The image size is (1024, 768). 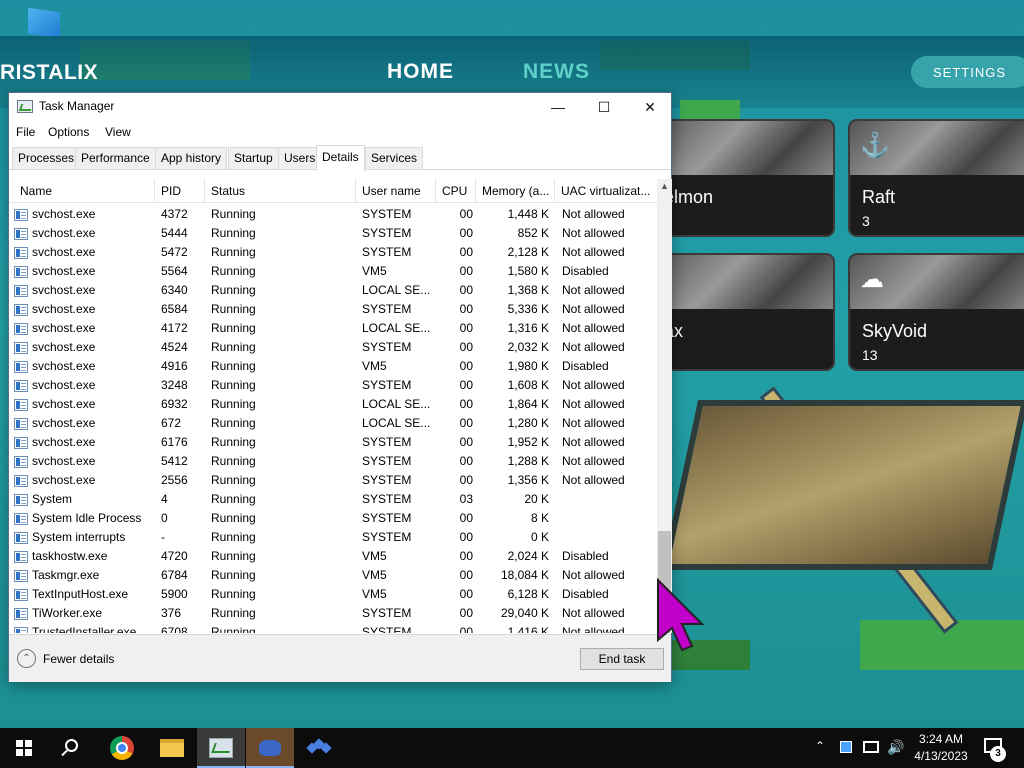 I want to click on column-header-cpu: CPU, so click(x=456, y=191).